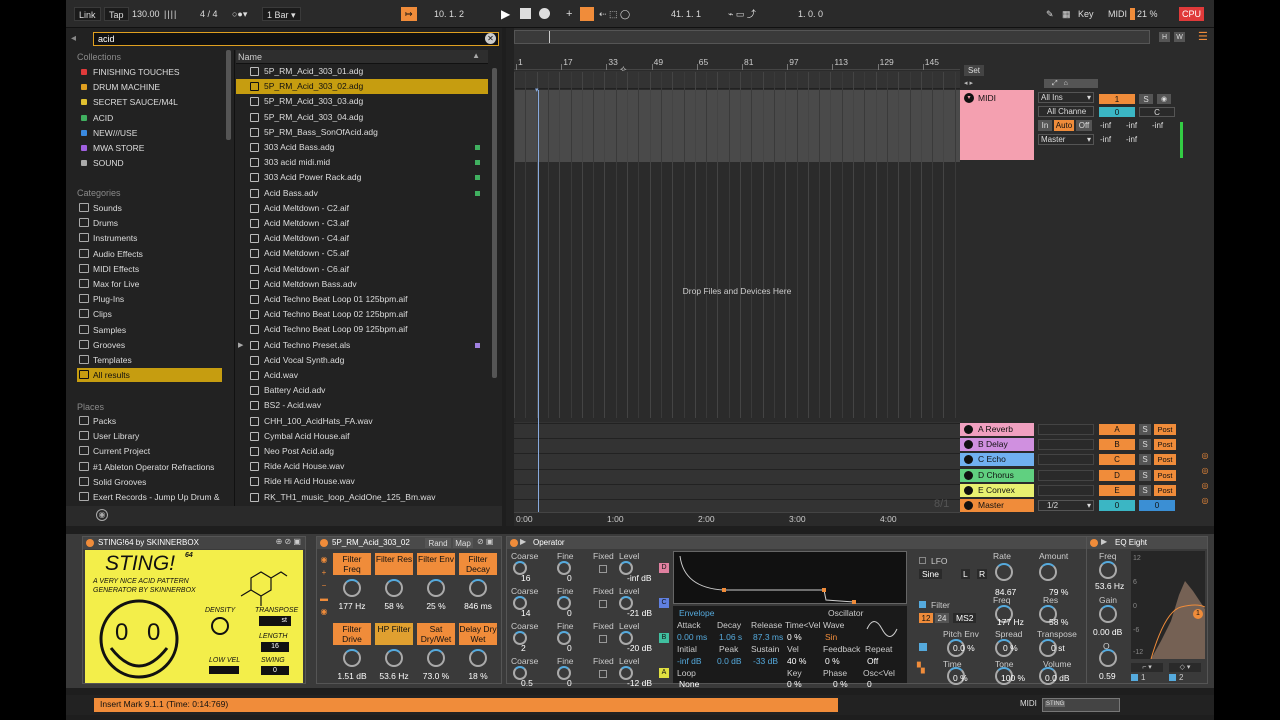 The height and width of the screenshot is (720, 1280). Describe the element at coordinates (525, 13) in the screenshot. I see `stop-button` at that location.